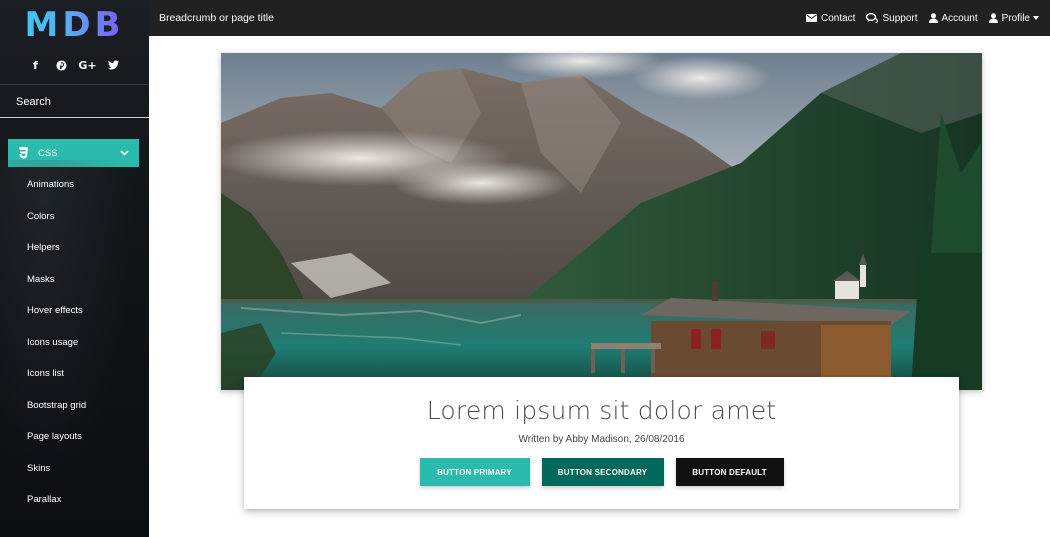  Describe the element at coordinates (474, 472) in the screenshot. I see `primary-button: BUTTON PRIMARY` at that location.